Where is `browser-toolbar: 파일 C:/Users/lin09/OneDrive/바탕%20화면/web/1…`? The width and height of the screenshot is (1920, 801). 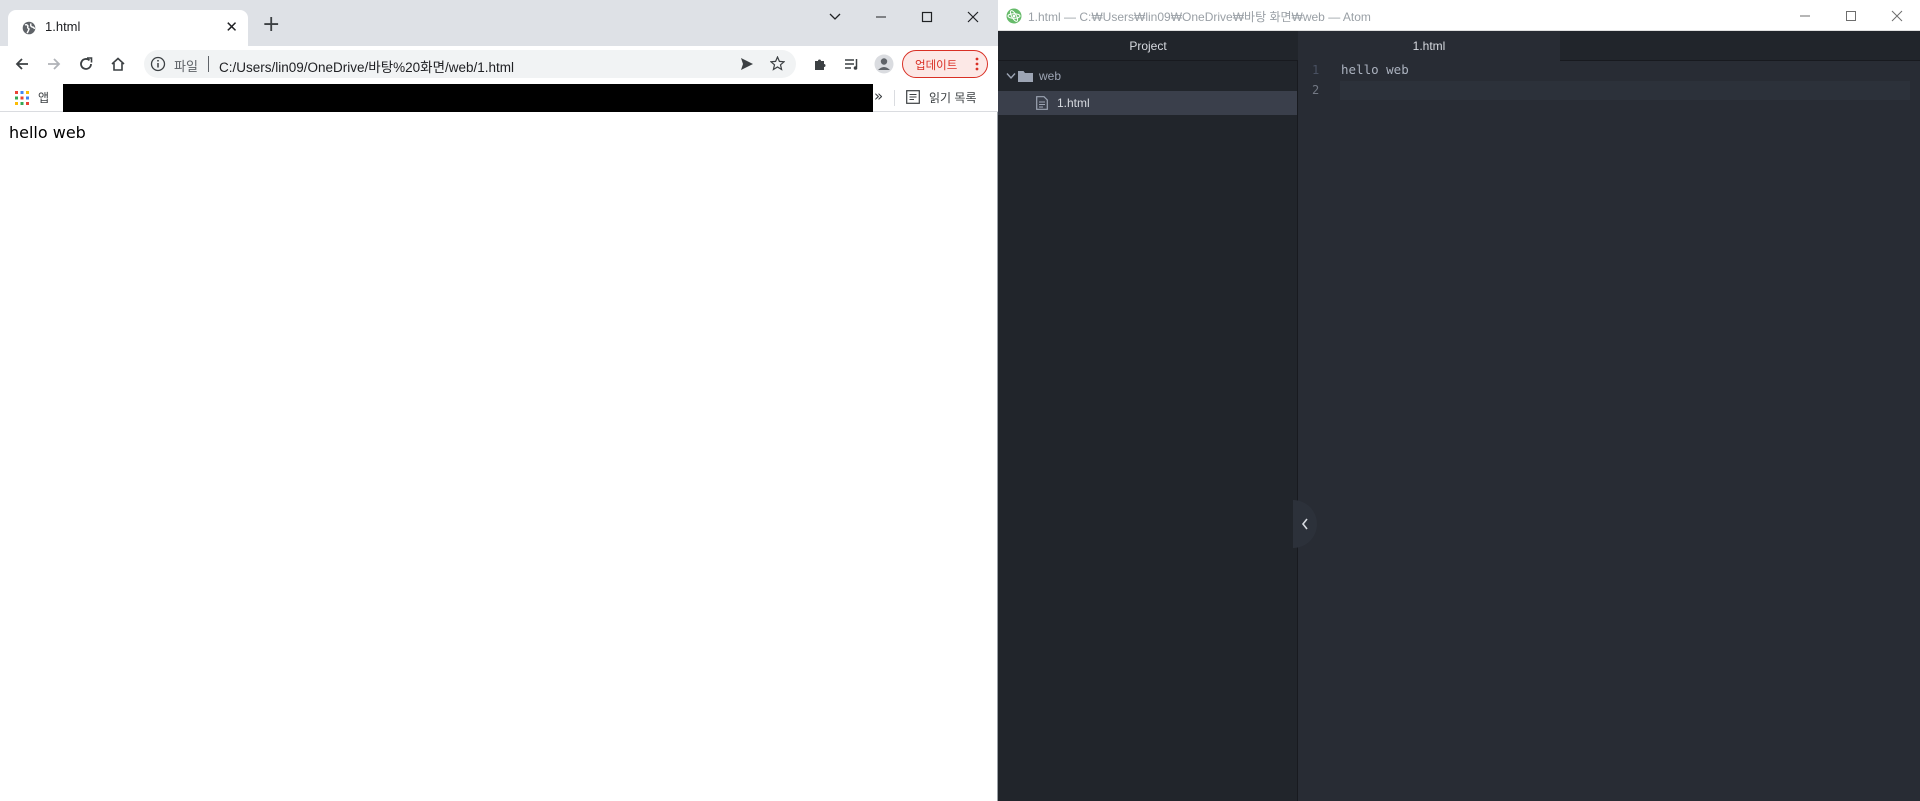
browser-toolbar: 파일 C:/Users/lin09/OneDrive/바탕%20화면/web/1… is located at coordinates (499, 64).